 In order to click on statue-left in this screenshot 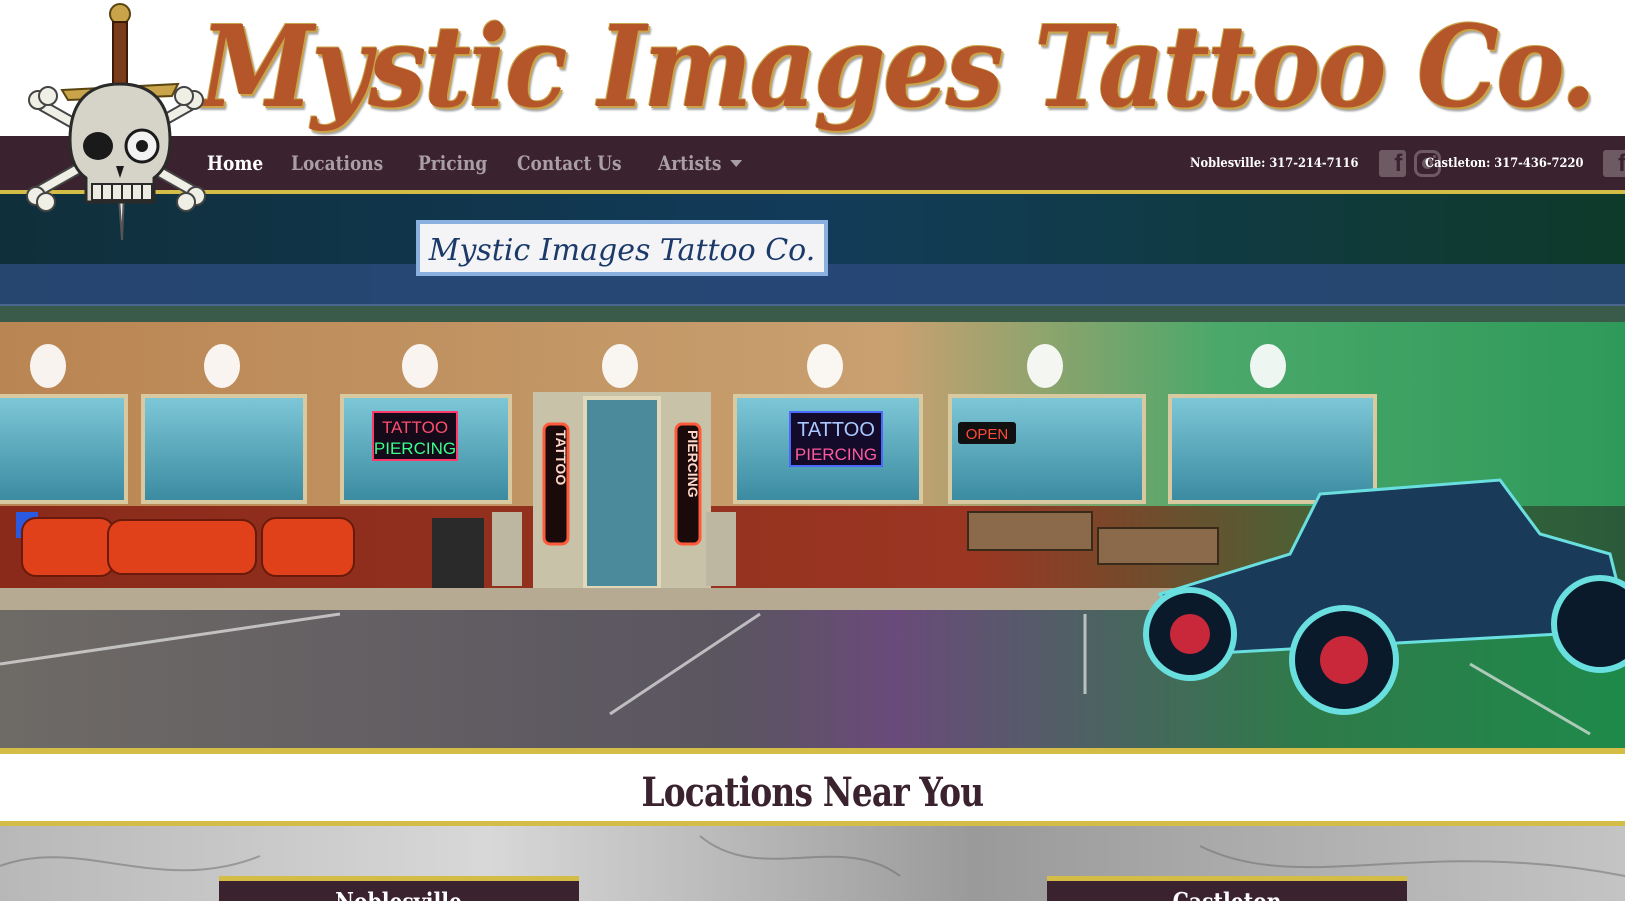, I will do `click(507, 549)`.